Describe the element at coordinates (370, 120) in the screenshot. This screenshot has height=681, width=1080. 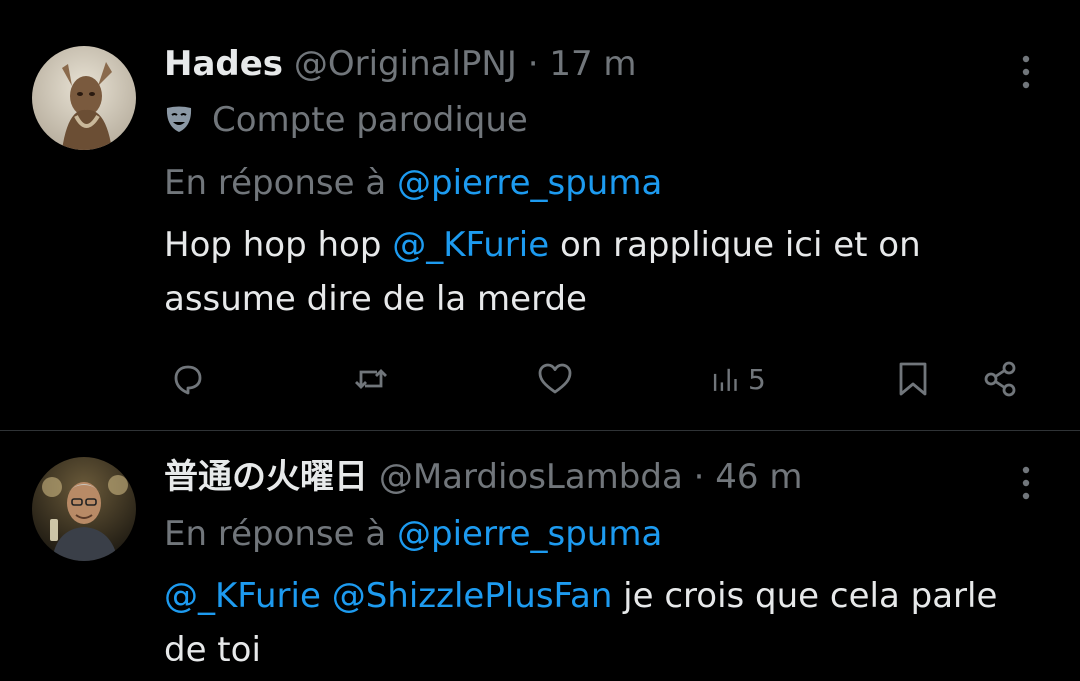
I see `parody-label: Compte parodique` at that location.